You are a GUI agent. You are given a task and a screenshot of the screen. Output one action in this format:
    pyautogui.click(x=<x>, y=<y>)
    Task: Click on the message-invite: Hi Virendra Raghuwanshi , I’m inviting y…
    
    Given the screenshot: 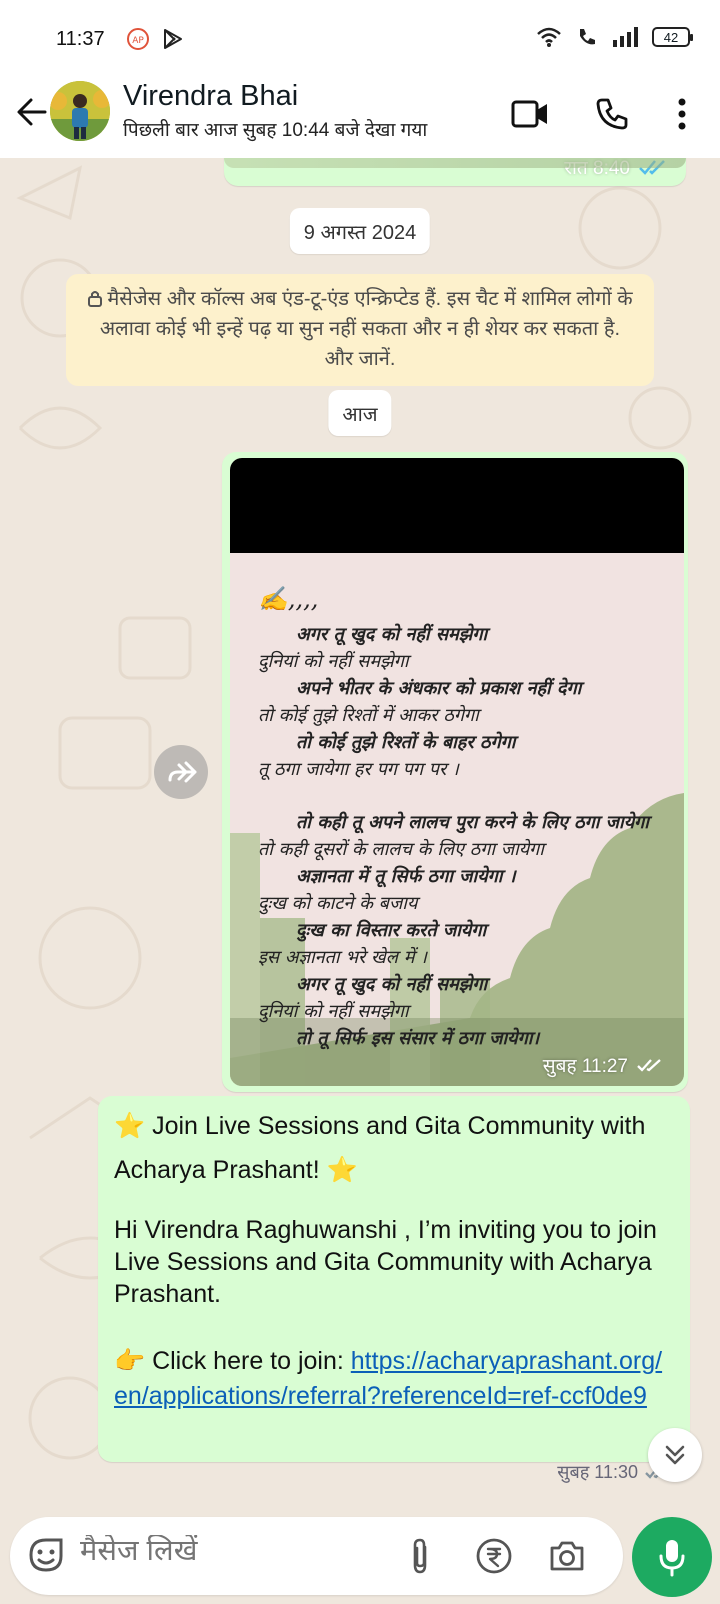 What is the action you would take?
    pyautogui.click(x=385, y=1262)
    